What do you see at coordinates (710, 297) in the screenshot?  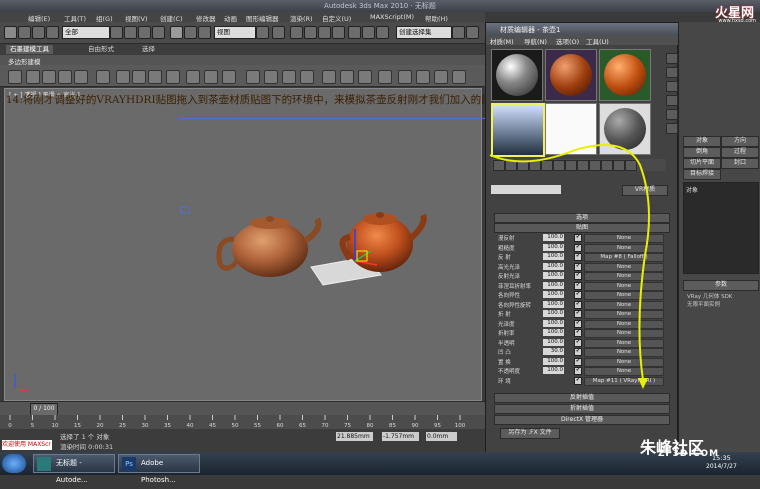 I see `cp-param-line-1: VRay 几何体 SDK` at bounding box center [710, 297].